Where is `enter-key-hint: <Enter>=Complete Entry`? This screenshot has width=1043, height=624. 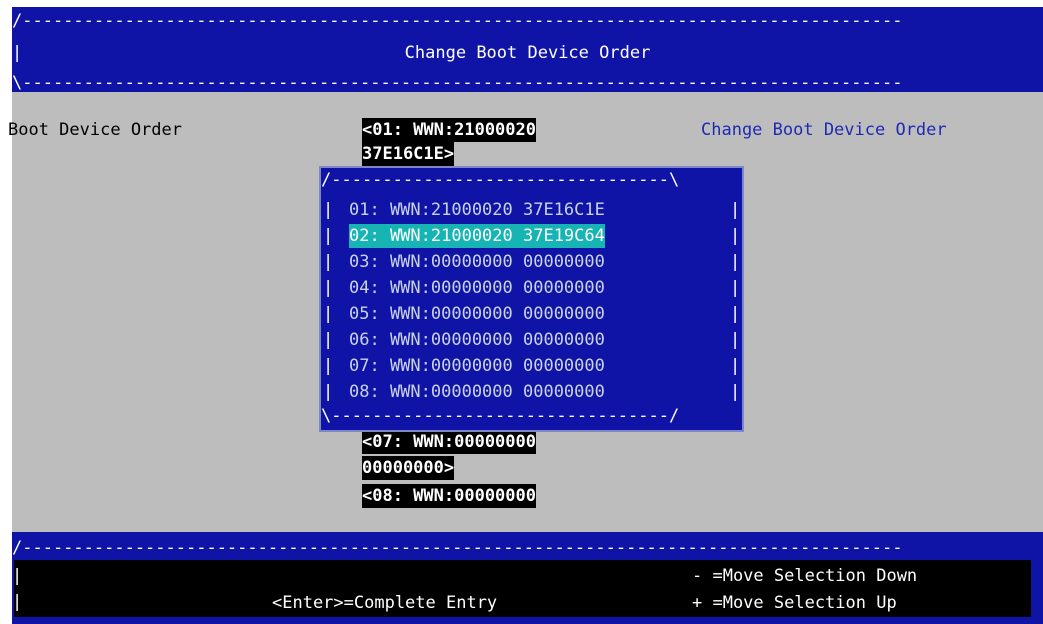
enter-key-hint: <Enter>=Complete Entry is located at coordinates (385, 603).